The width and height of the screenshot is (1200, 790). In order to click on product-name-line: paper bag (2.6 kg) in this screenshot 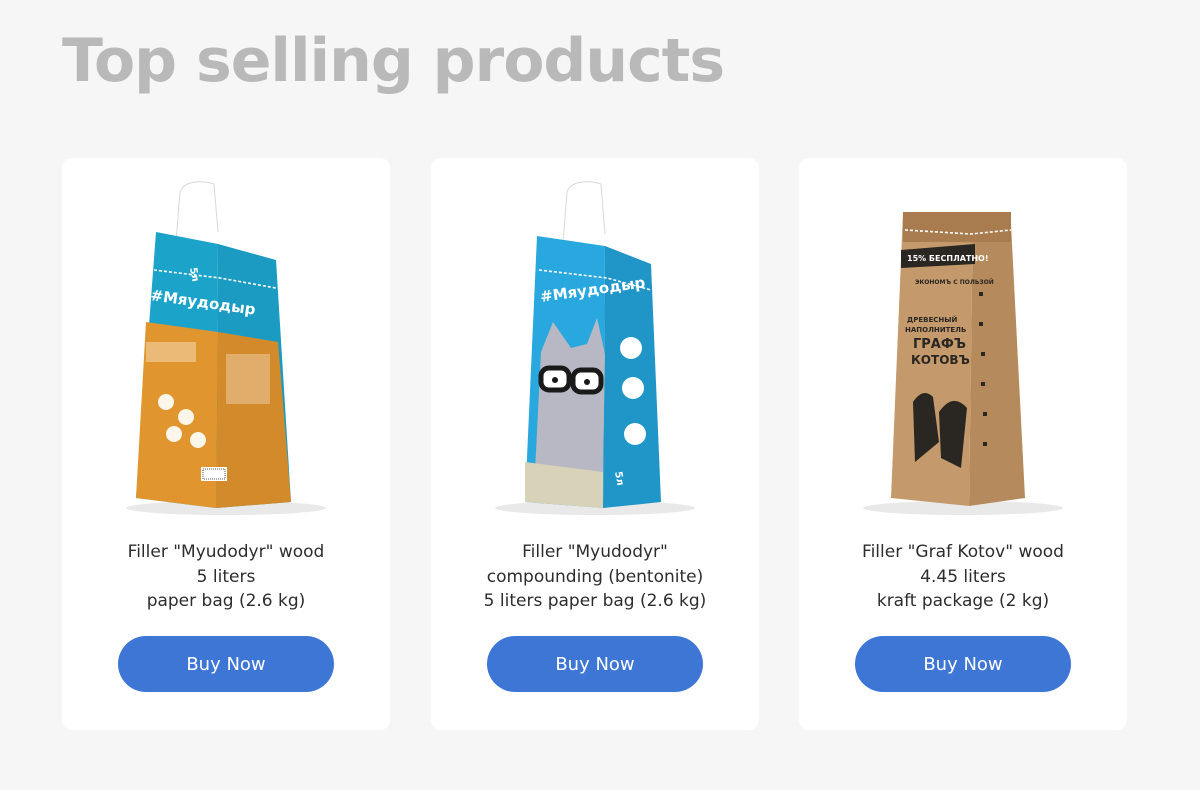, I will do `click(226, 601)`.